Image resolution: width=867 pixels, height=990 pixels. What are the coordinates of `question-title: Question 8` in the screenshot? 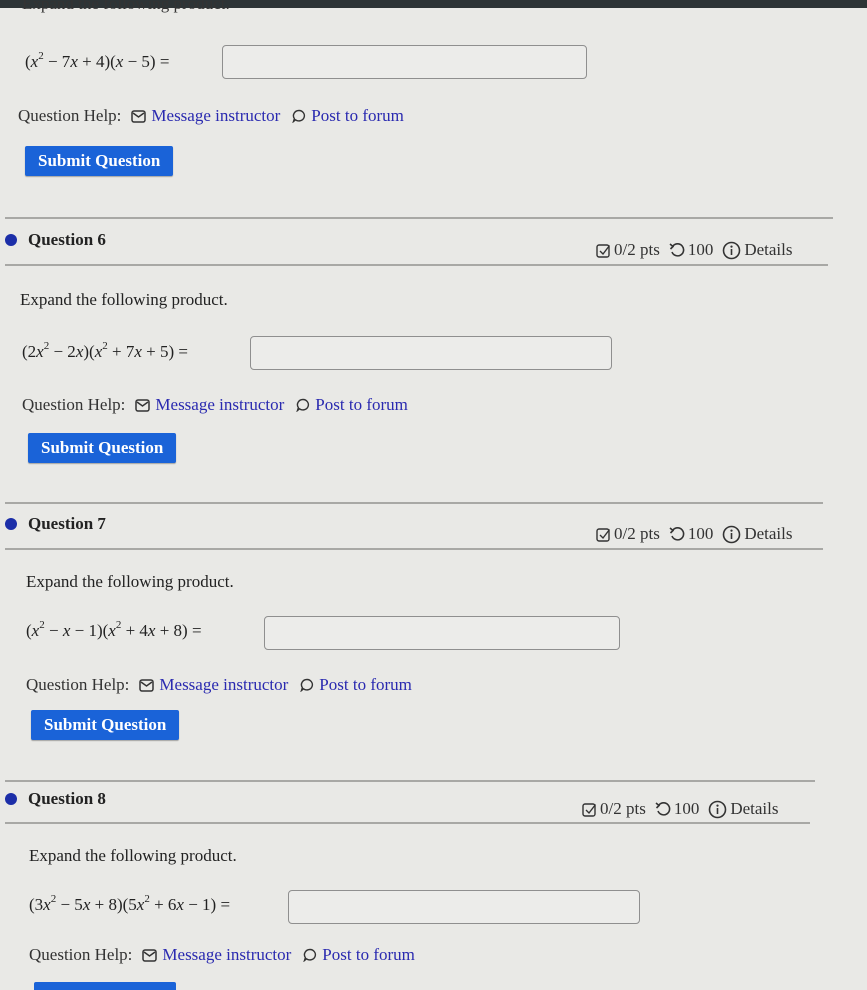 It's located at (67, 798).